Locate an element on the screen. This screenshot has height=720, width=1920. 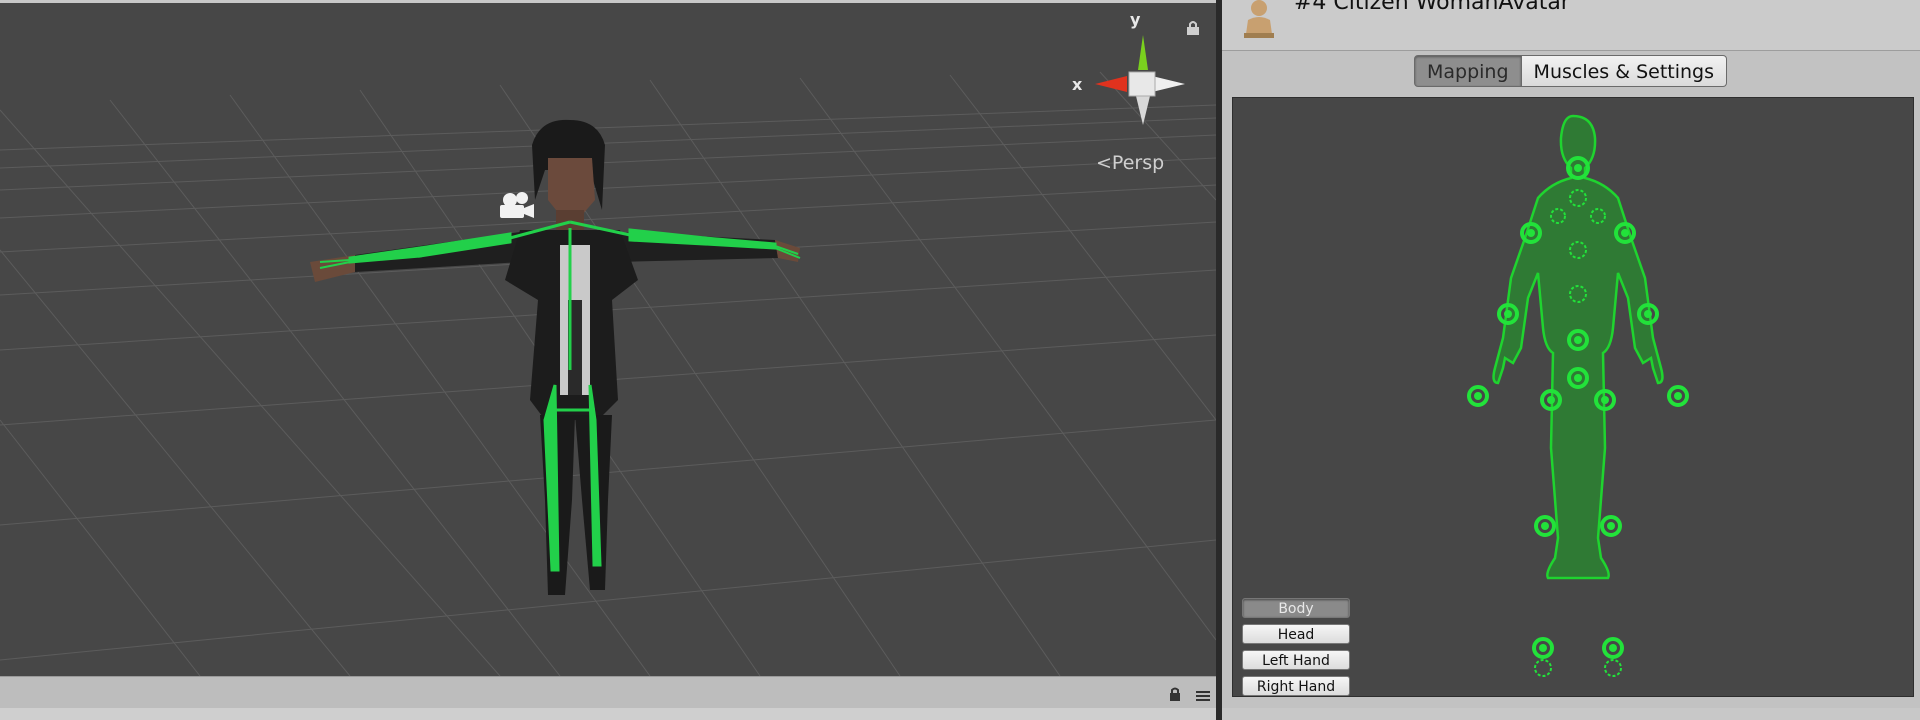
scene-status-icons is located at coordinates (1190, 694).